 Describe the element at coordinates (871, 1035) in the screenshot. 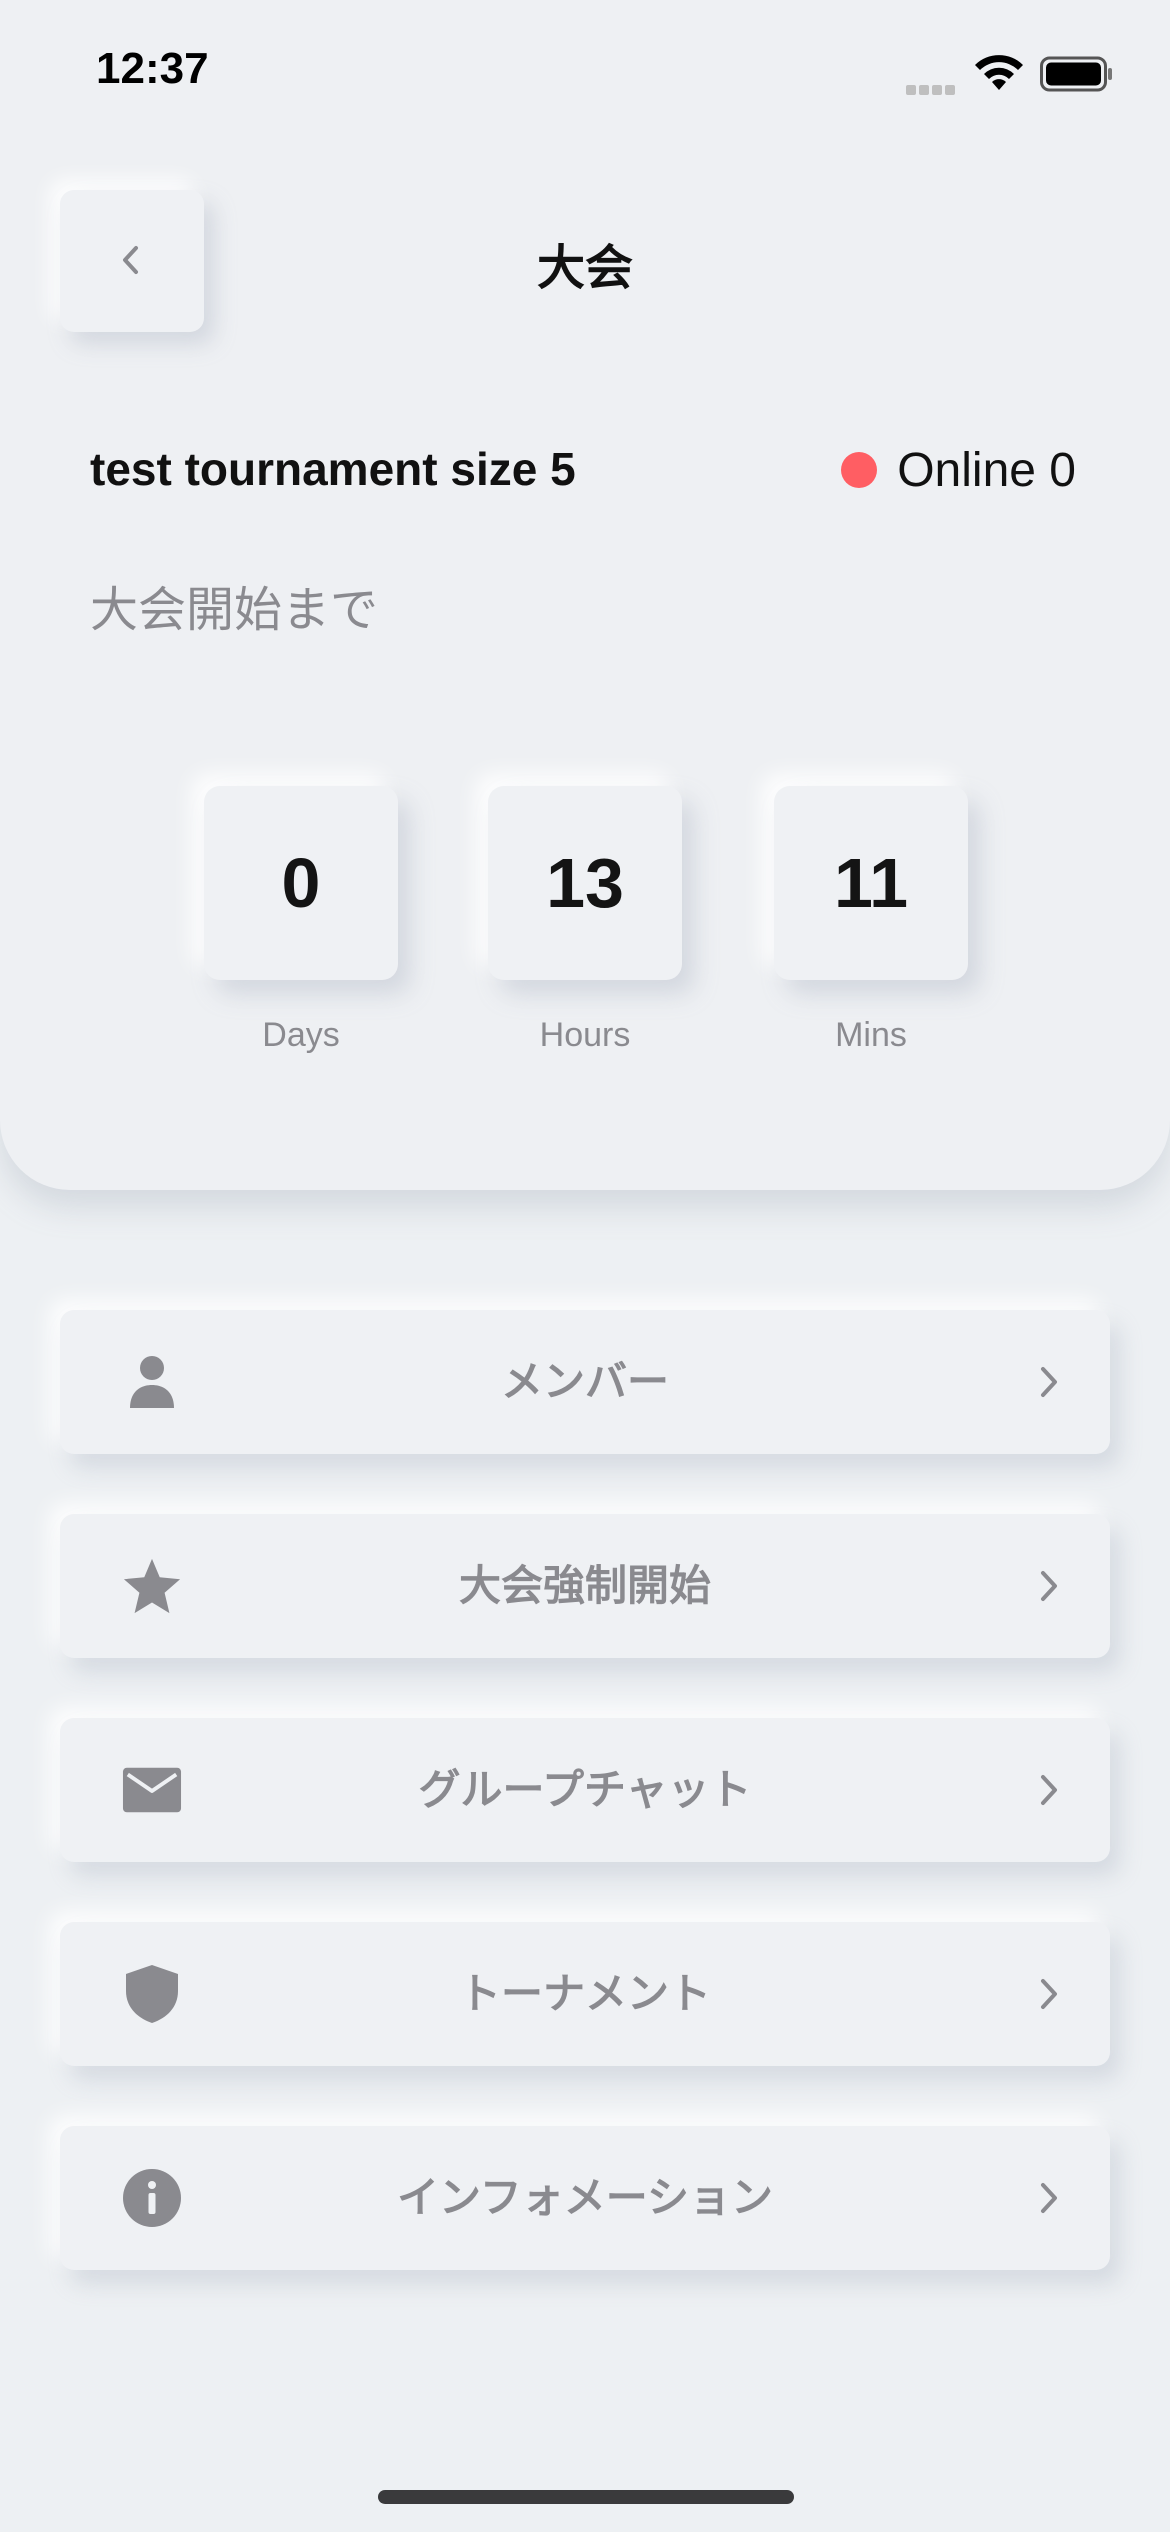

I see `countdown-mins-label: Mins` at that location.